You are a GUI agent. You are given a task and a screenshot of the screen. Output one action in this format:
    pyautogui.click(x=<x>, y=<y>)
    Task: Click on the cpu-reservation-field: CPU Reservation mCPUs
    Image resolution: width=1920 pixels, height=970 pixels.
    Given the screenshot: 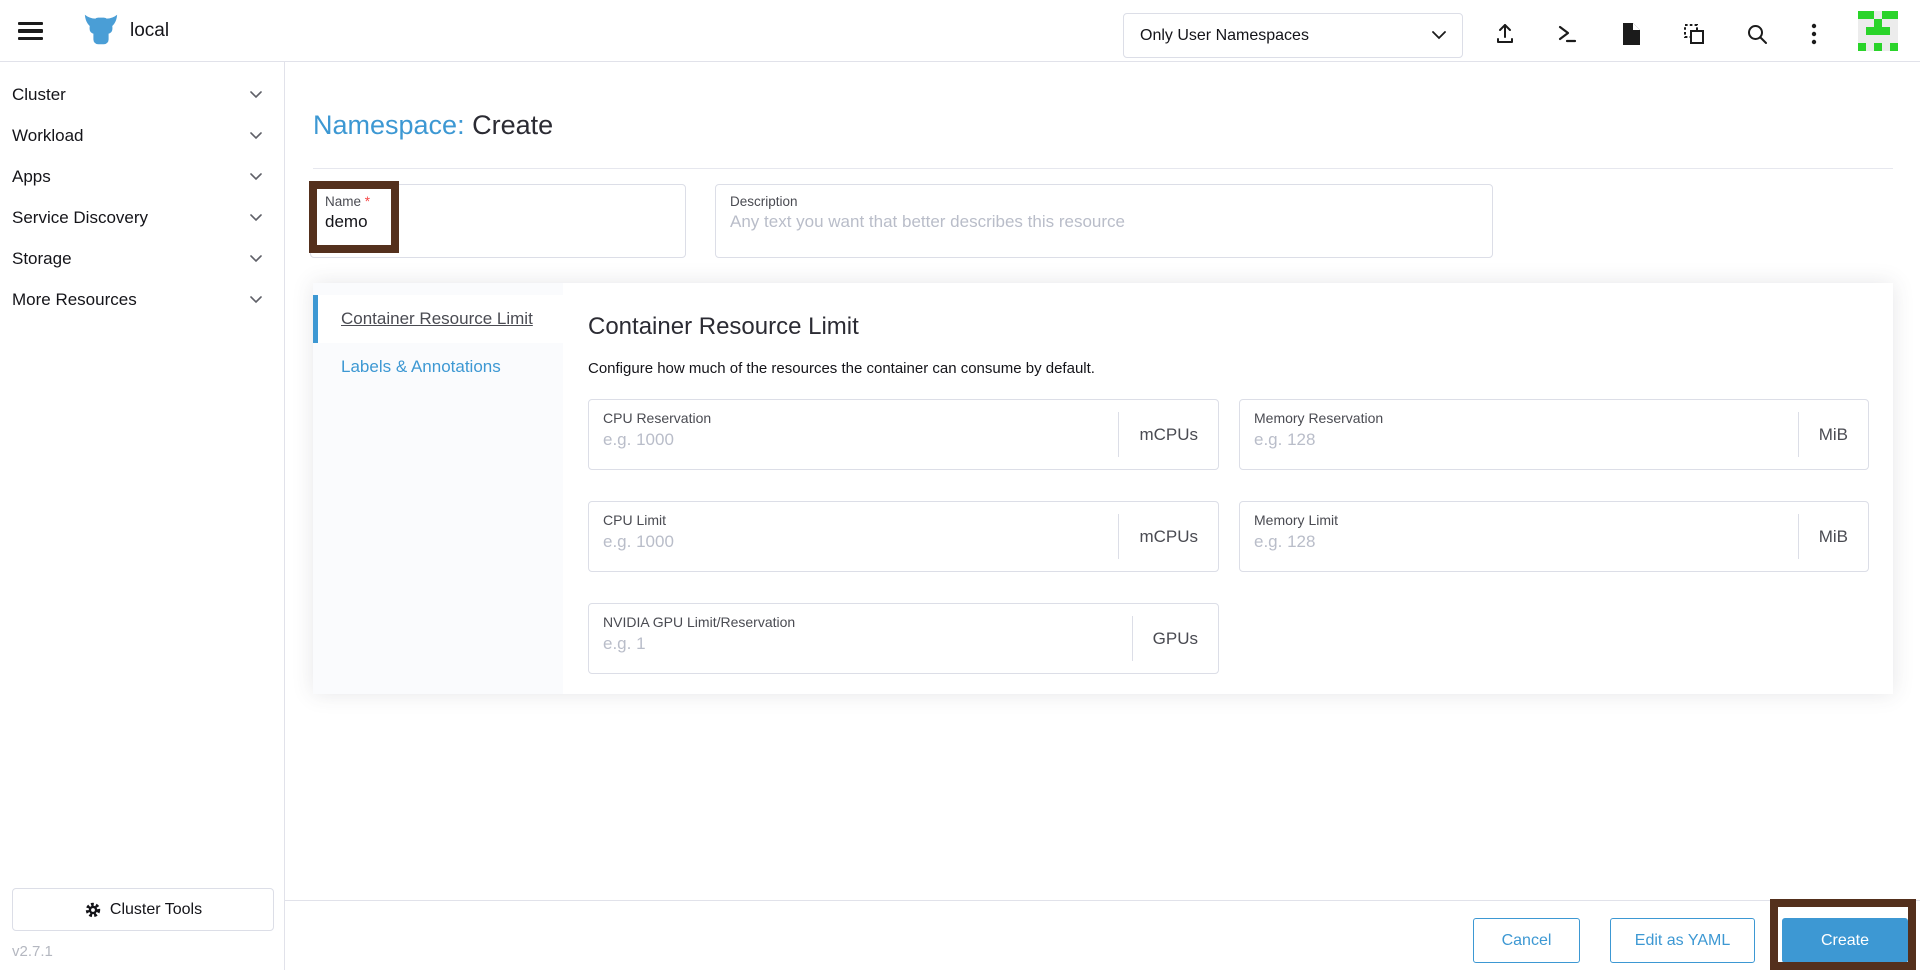 What is the action you would take?
    pyautogui.click(x=903, y=434)
    